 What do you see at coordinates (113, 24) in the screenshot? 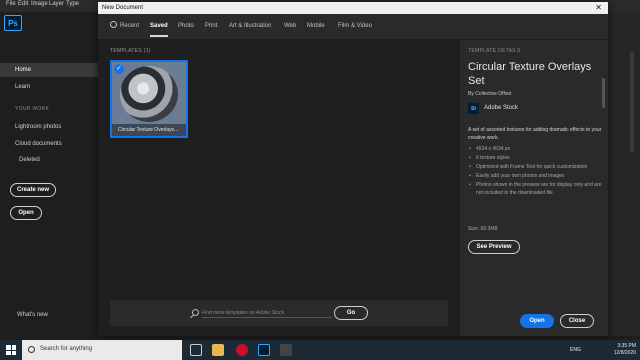
I see `clock-icon` at bounding box center [113, 24].